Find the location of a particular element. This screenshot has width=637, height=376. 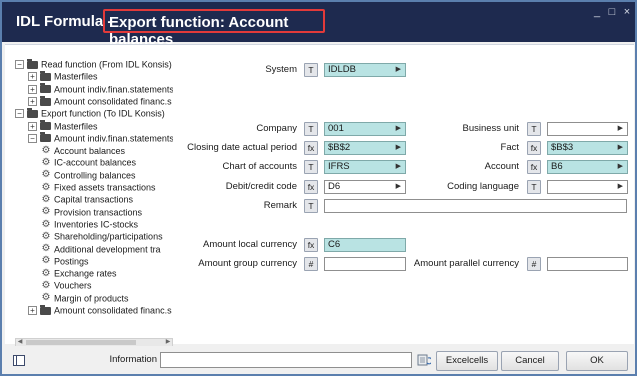

tree-item-label: Controlling balances is located at coordinates (95, 175).